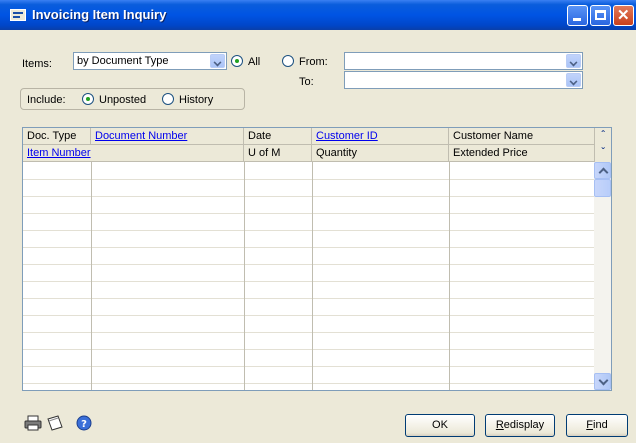 This screenshot has height=443, width=636. What do you see at coordinates (254, 62) in the screenshot?
I see `all-label: All` at bounding box center [254, 62].